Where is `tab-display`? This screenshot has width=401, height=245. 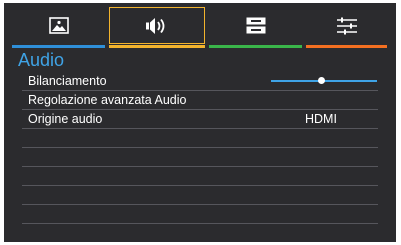
tab-display is located at coordinates (255, 25).